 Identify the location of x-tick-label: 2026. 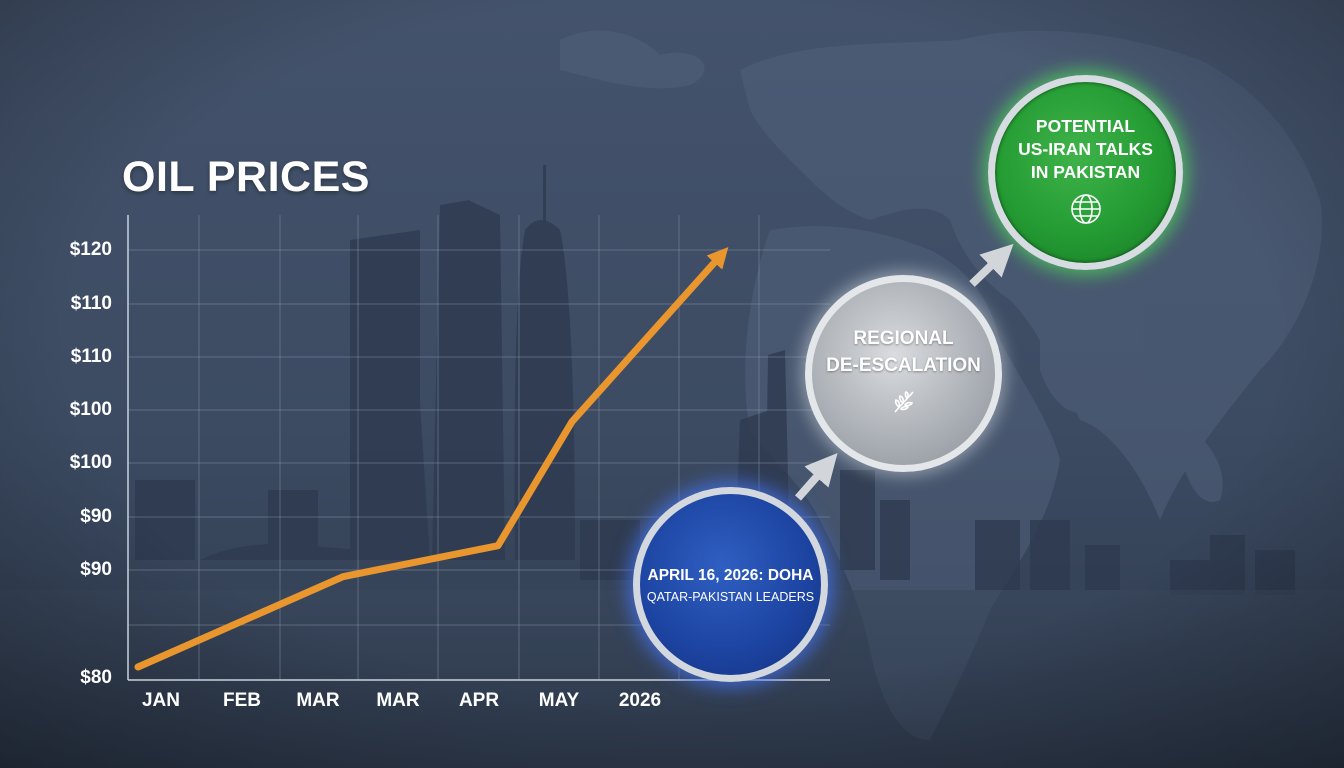
(640, 700).